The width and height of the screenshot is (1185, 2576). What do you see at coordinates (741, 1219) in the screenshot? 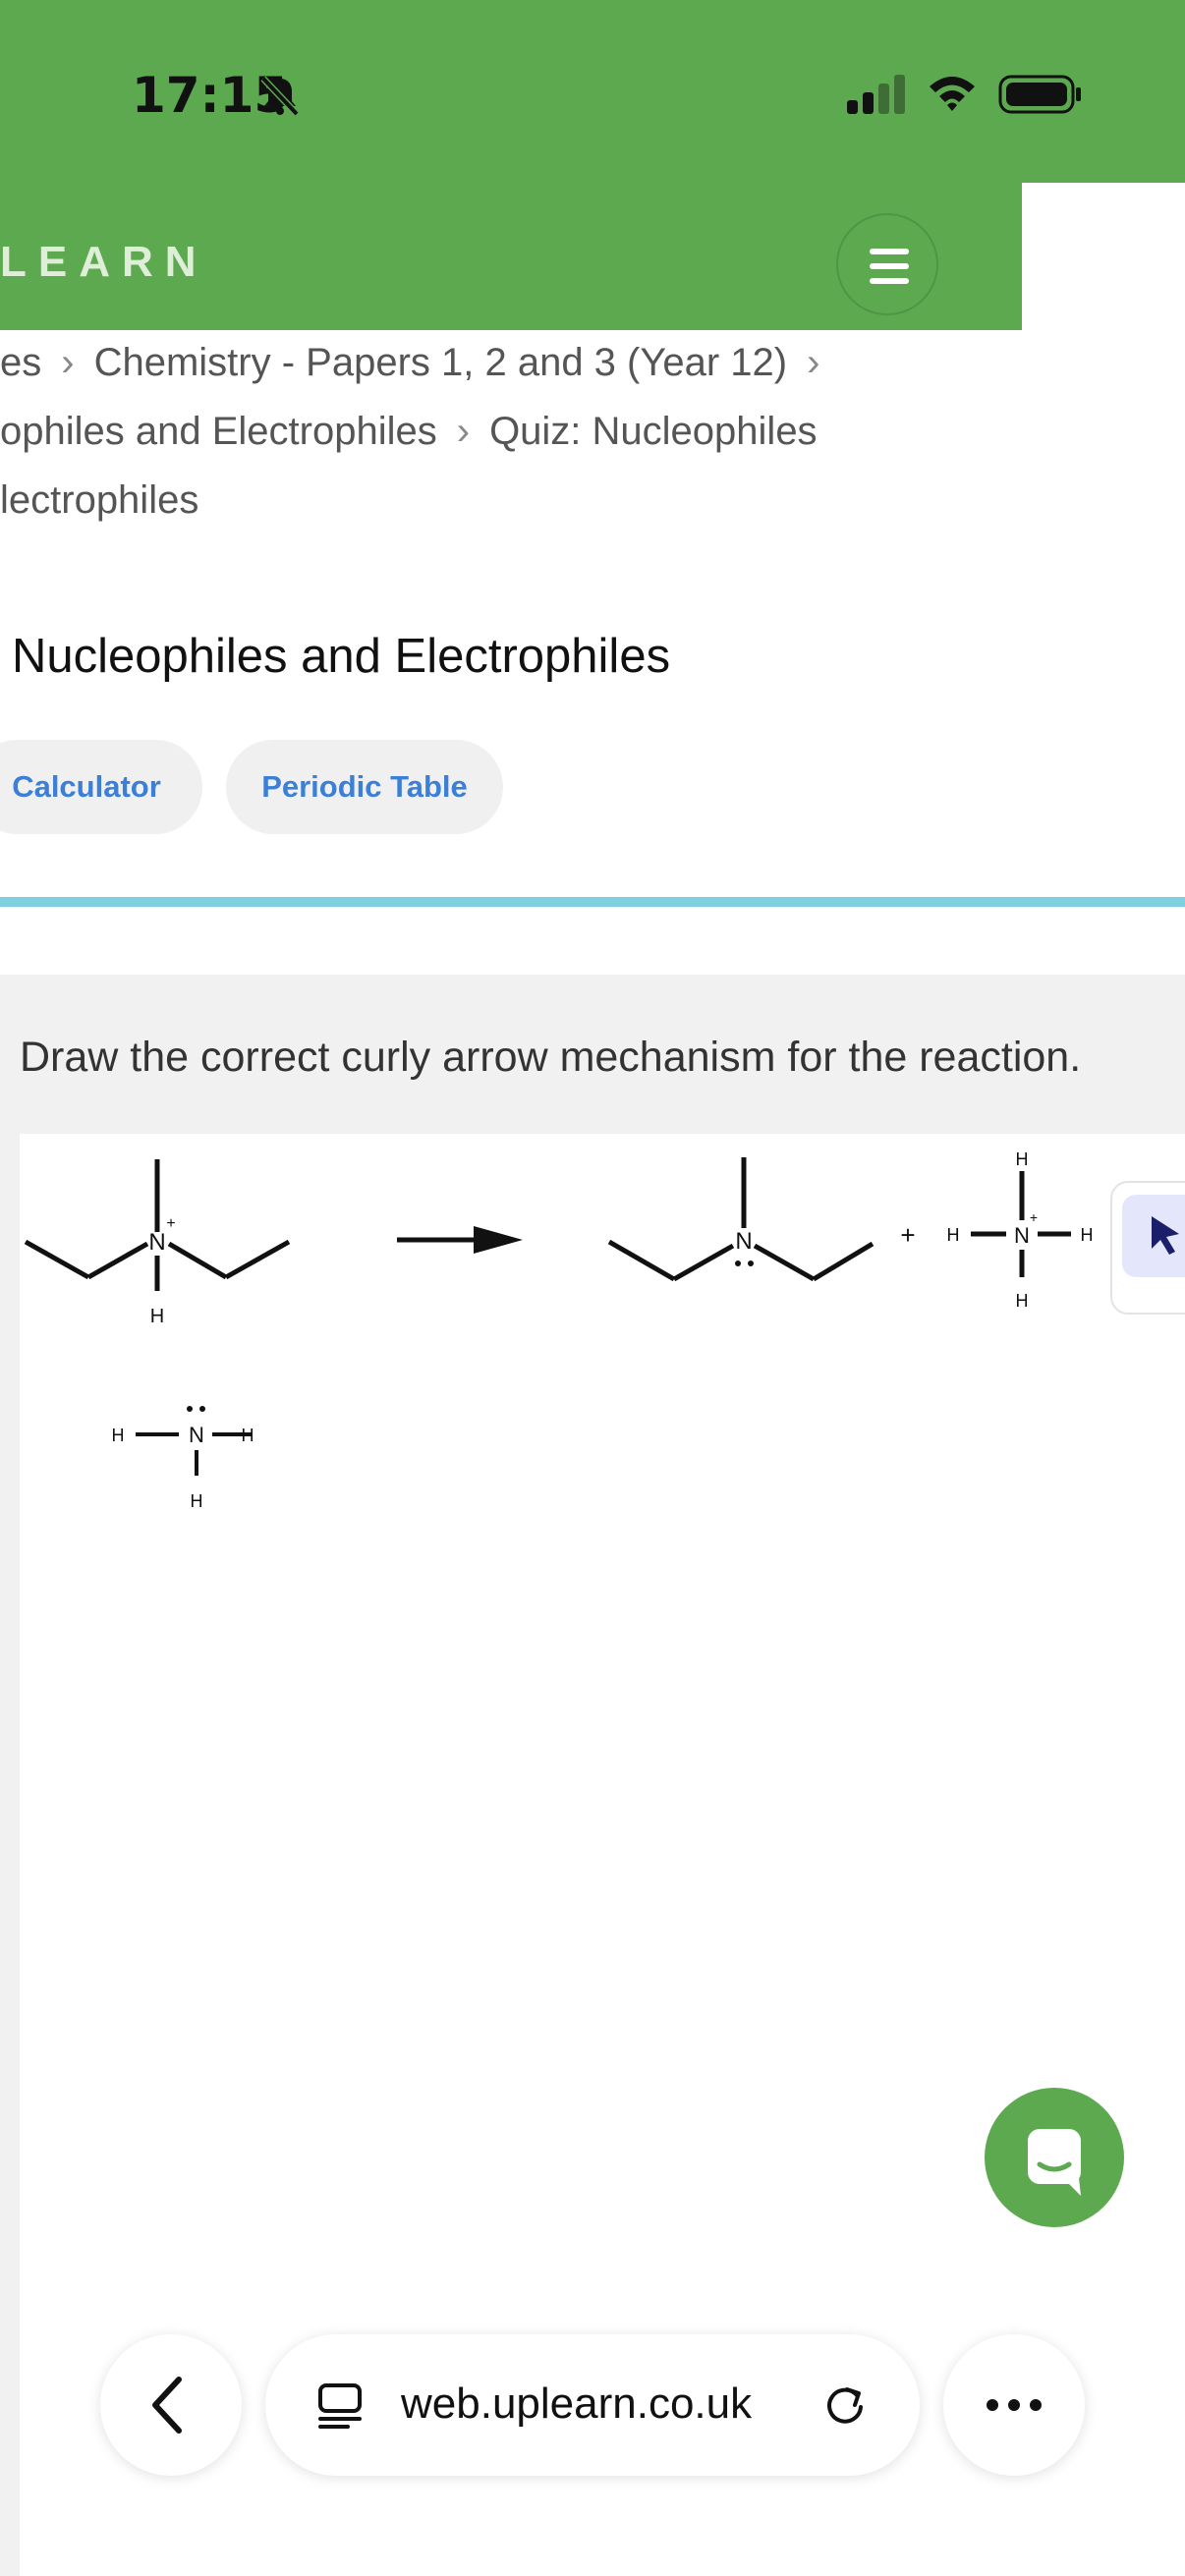
I see `product-amine: N` at bounding box center [741, 1219].